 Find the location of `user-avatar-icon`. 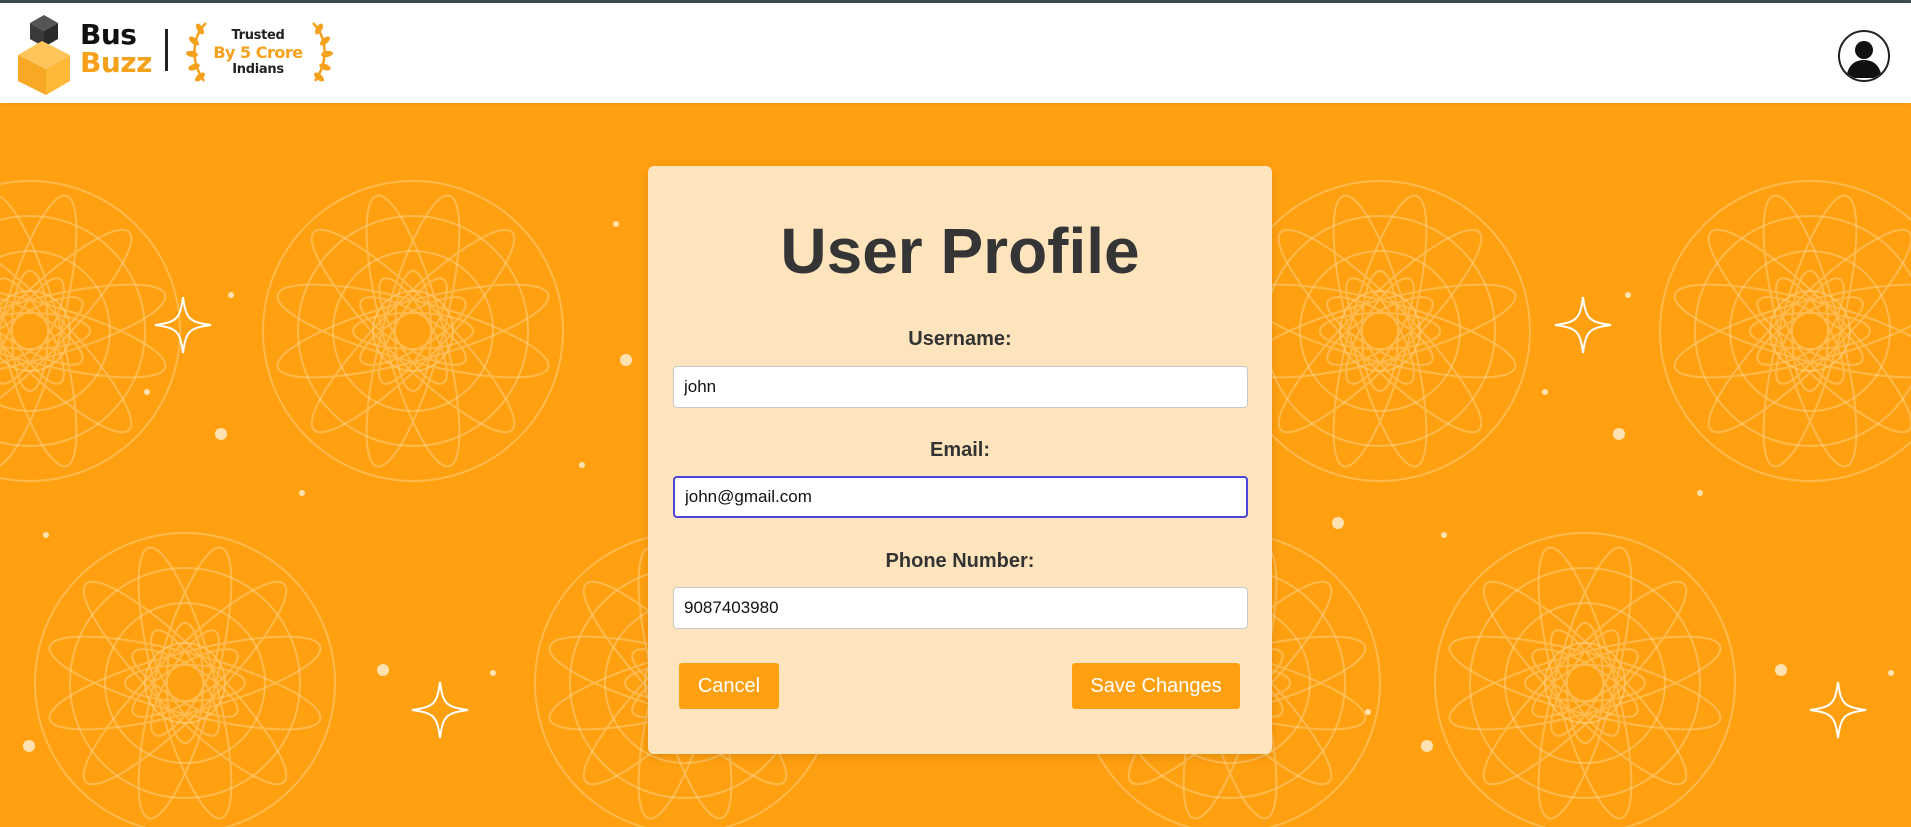

user-avatar-icon is located at coordinates (1864, 59).